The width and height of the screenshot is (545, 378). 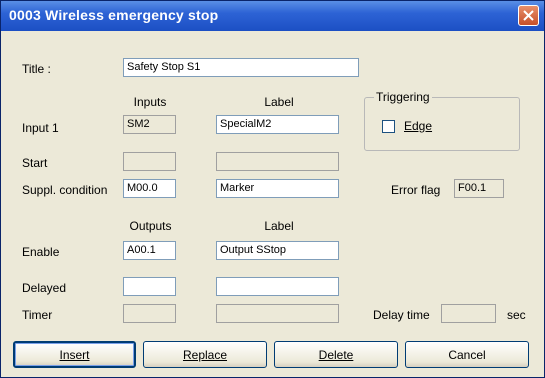 I want to click on close-icon, so click(x=528, y=15).